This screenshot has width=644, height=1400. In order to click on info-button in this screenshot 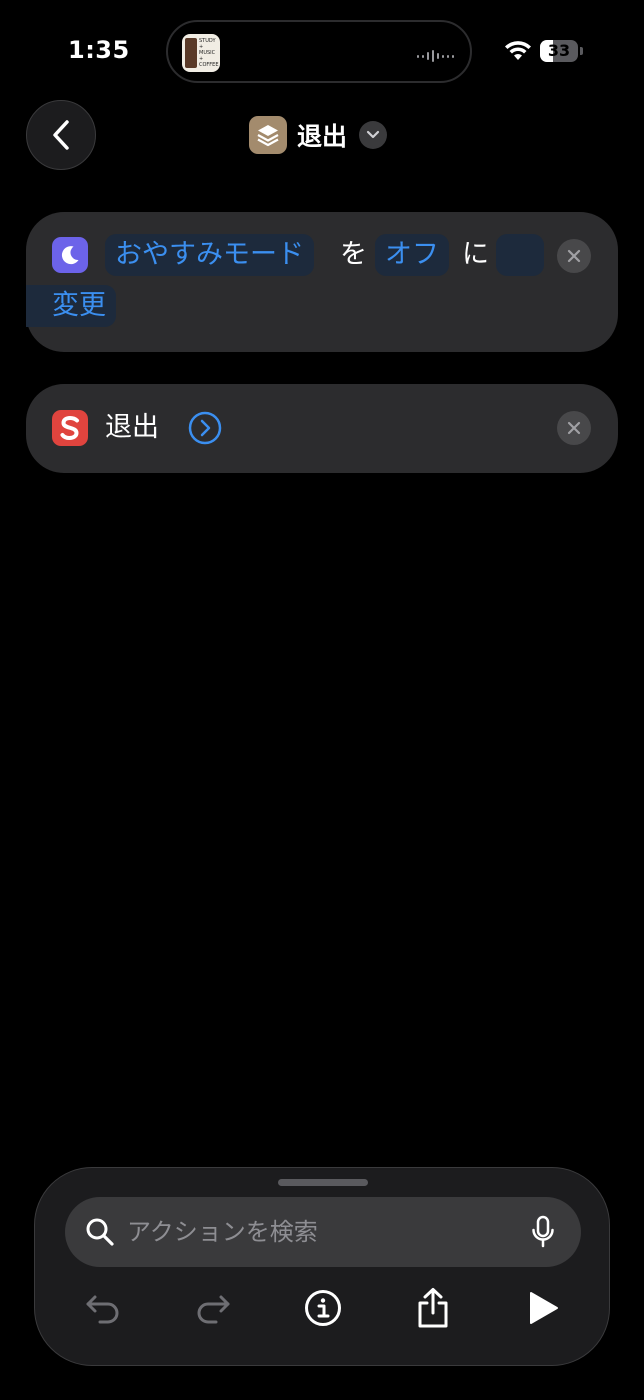, I will do `click(323, 1308)`.